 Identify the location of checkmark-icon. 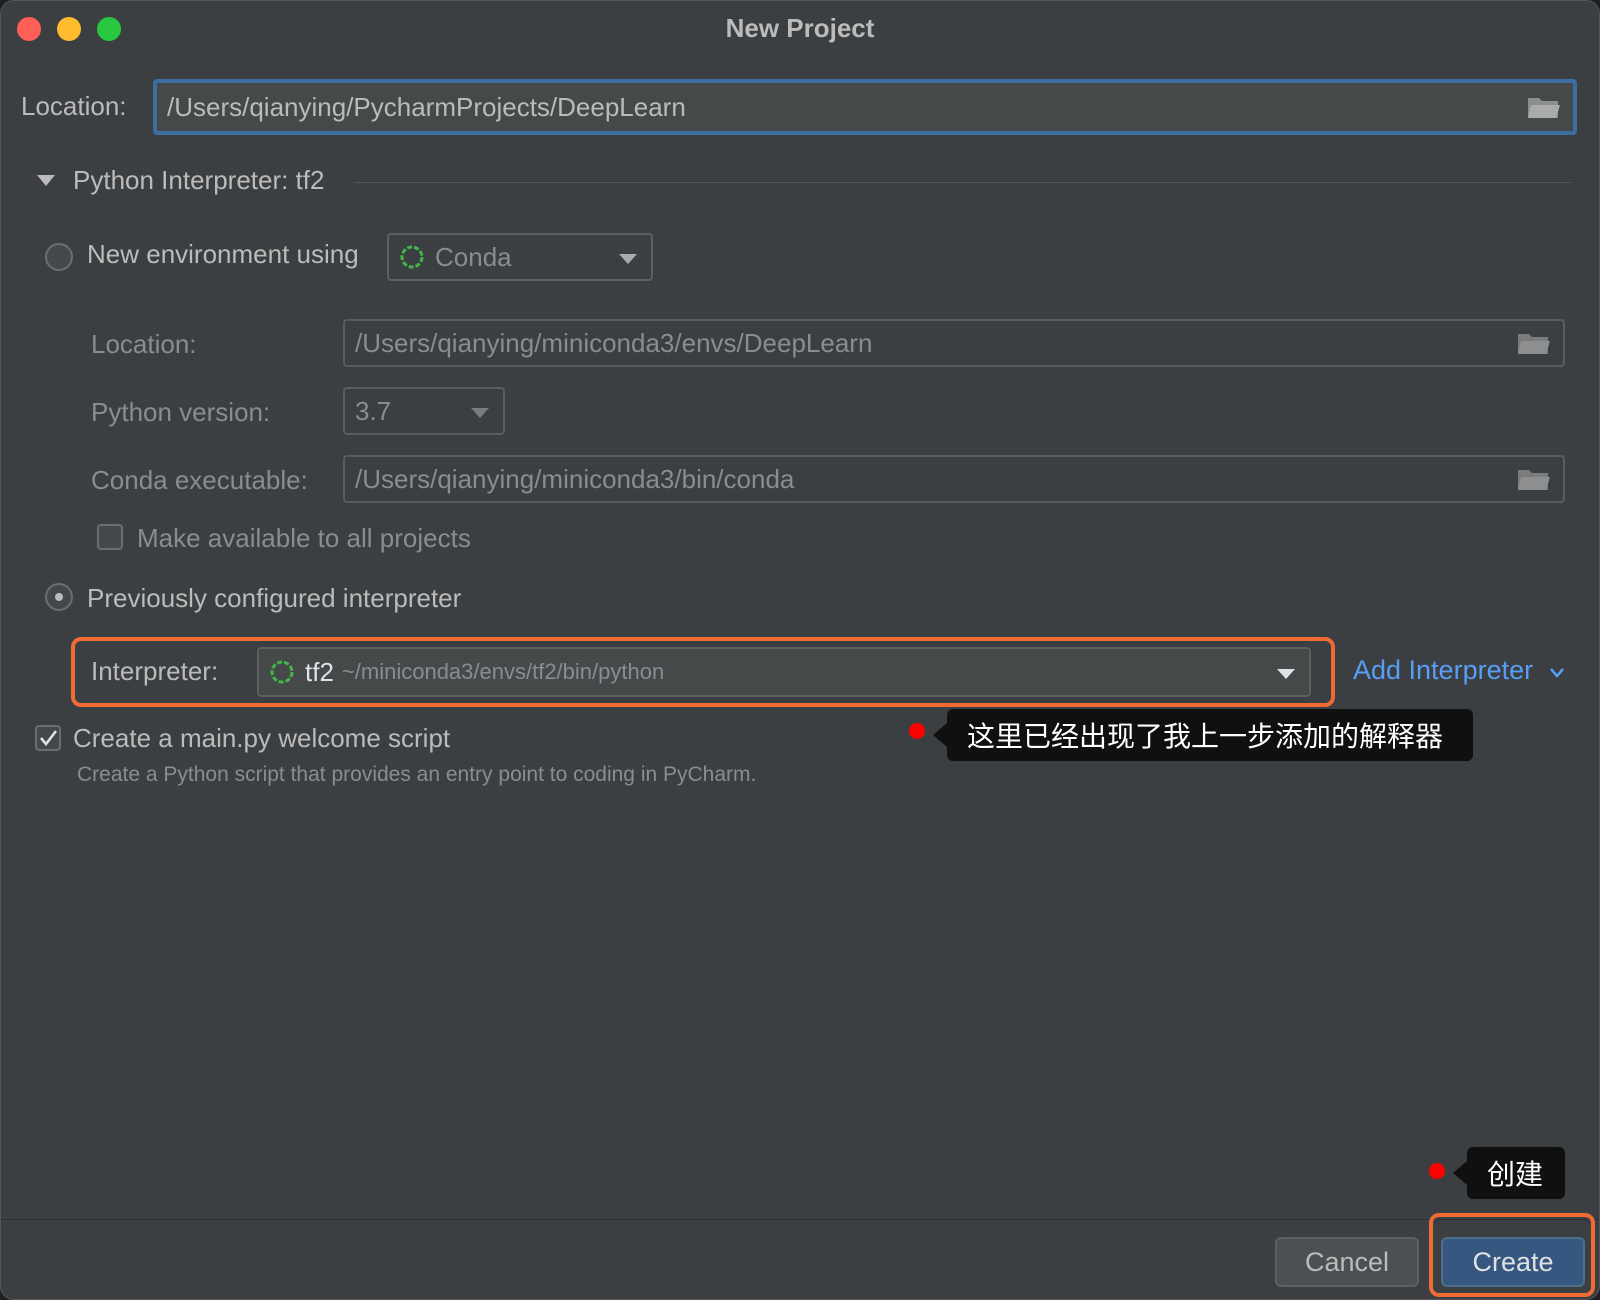
(49, 738).